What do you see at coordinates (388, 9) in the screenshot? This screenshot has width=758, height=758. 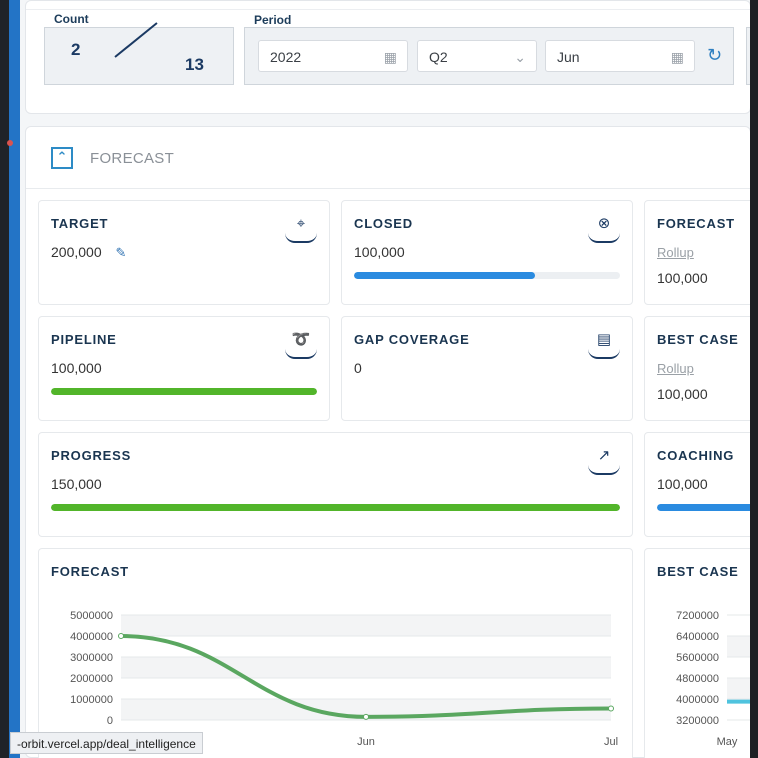 I see `divider` at bounding box center [388, 9].